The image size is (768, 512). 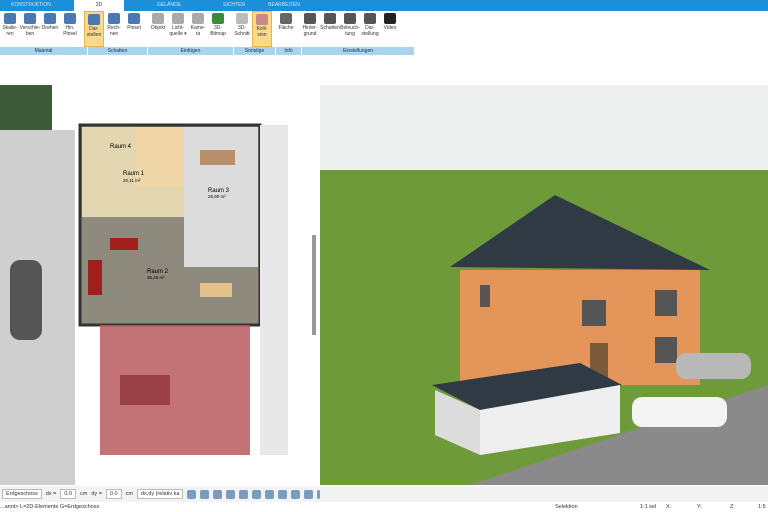 I want to click on ribbon-button-label: Video, so click(x=390, y=28).